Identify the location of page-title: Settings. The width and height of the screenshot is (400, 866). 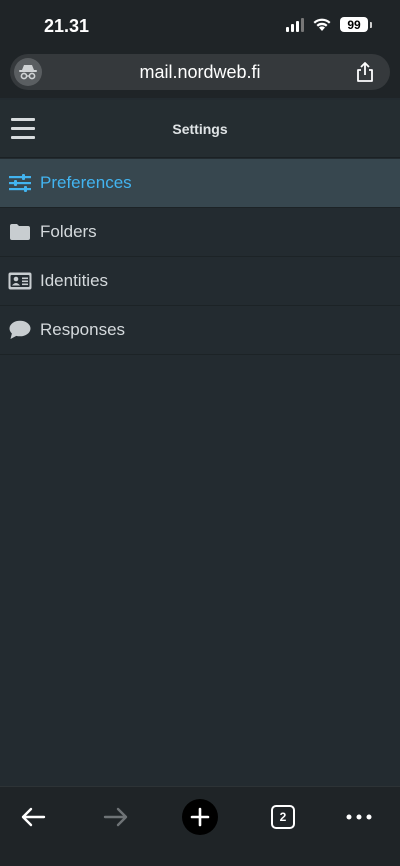
(200, 129).